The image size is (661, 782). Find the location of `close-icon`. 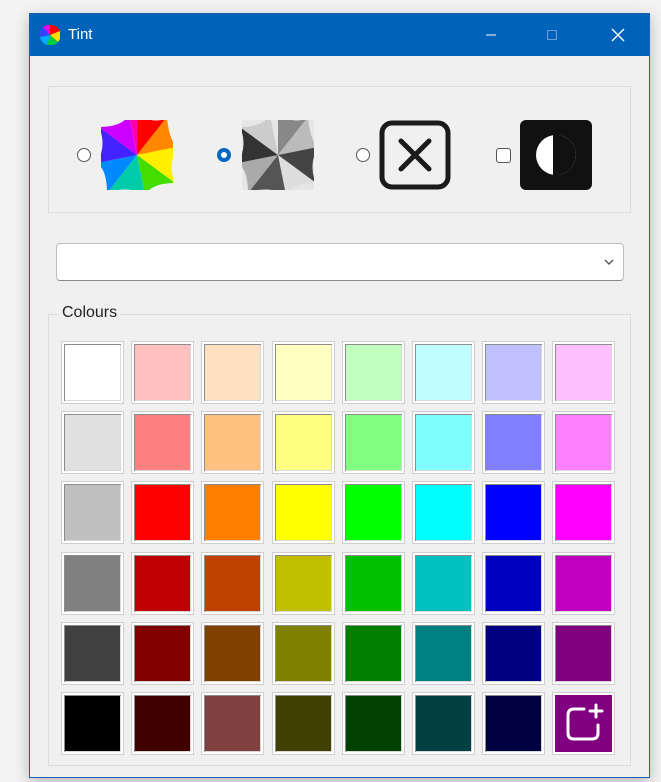

close-icon is located at coordinates (618, 35).